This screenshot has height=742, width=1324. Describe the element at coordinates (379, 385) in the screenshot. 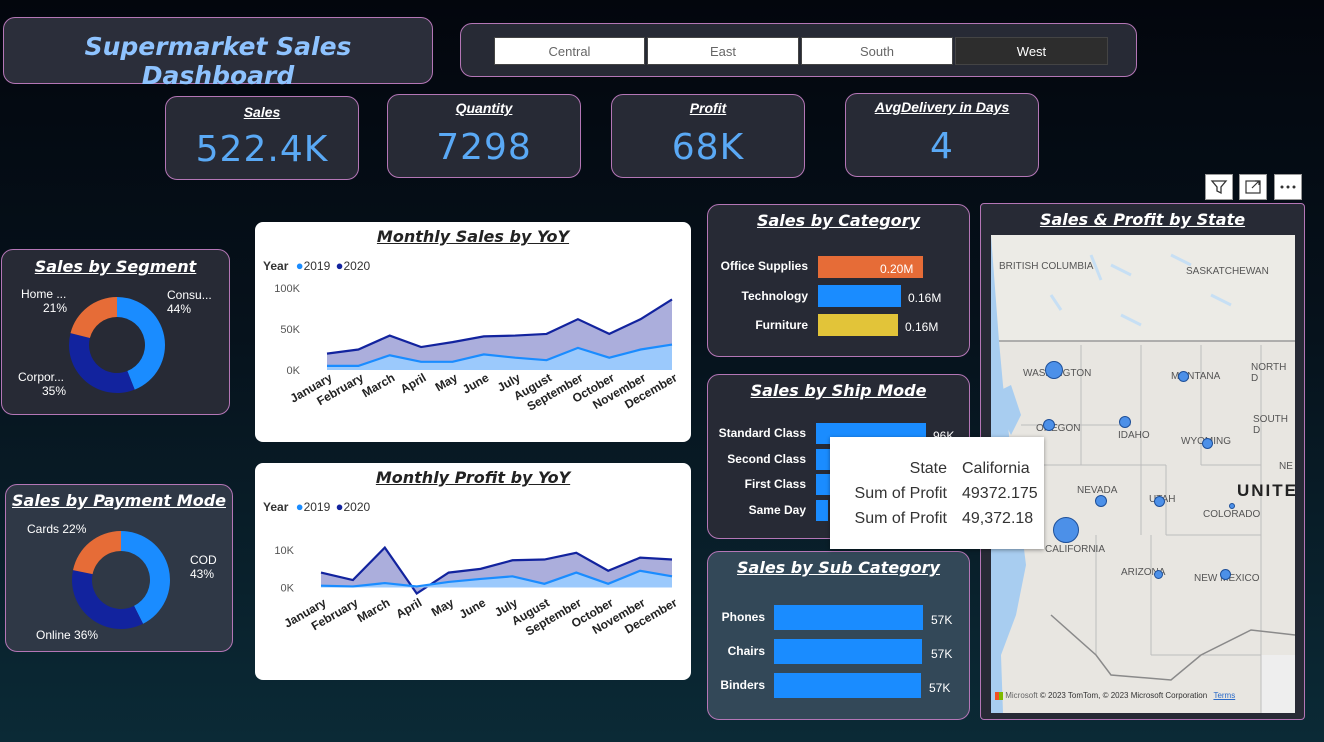

I see `sales-xtick-2: March` at that location.